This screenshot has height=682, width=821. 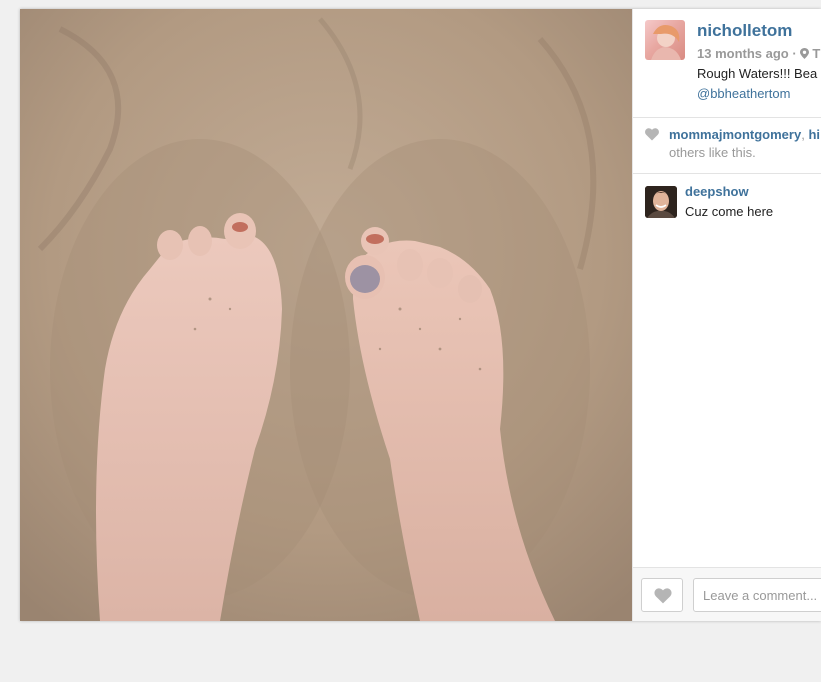 I want to click on like-button, so click(x=662, y=595).